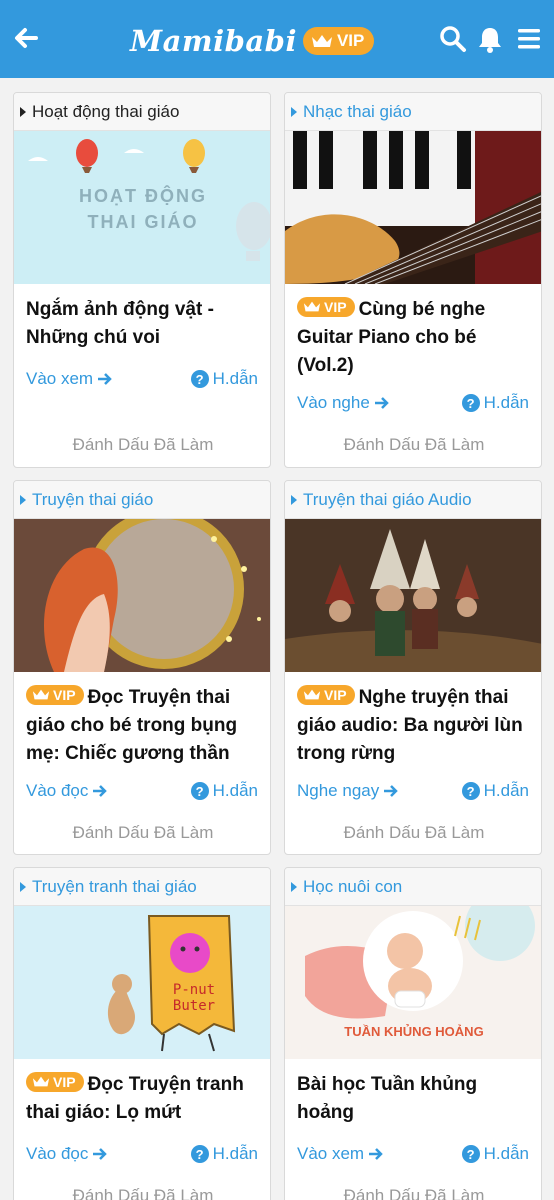  I want to click on card-title: Bài học Tuần khủng hoảng, so click(413, 1093).